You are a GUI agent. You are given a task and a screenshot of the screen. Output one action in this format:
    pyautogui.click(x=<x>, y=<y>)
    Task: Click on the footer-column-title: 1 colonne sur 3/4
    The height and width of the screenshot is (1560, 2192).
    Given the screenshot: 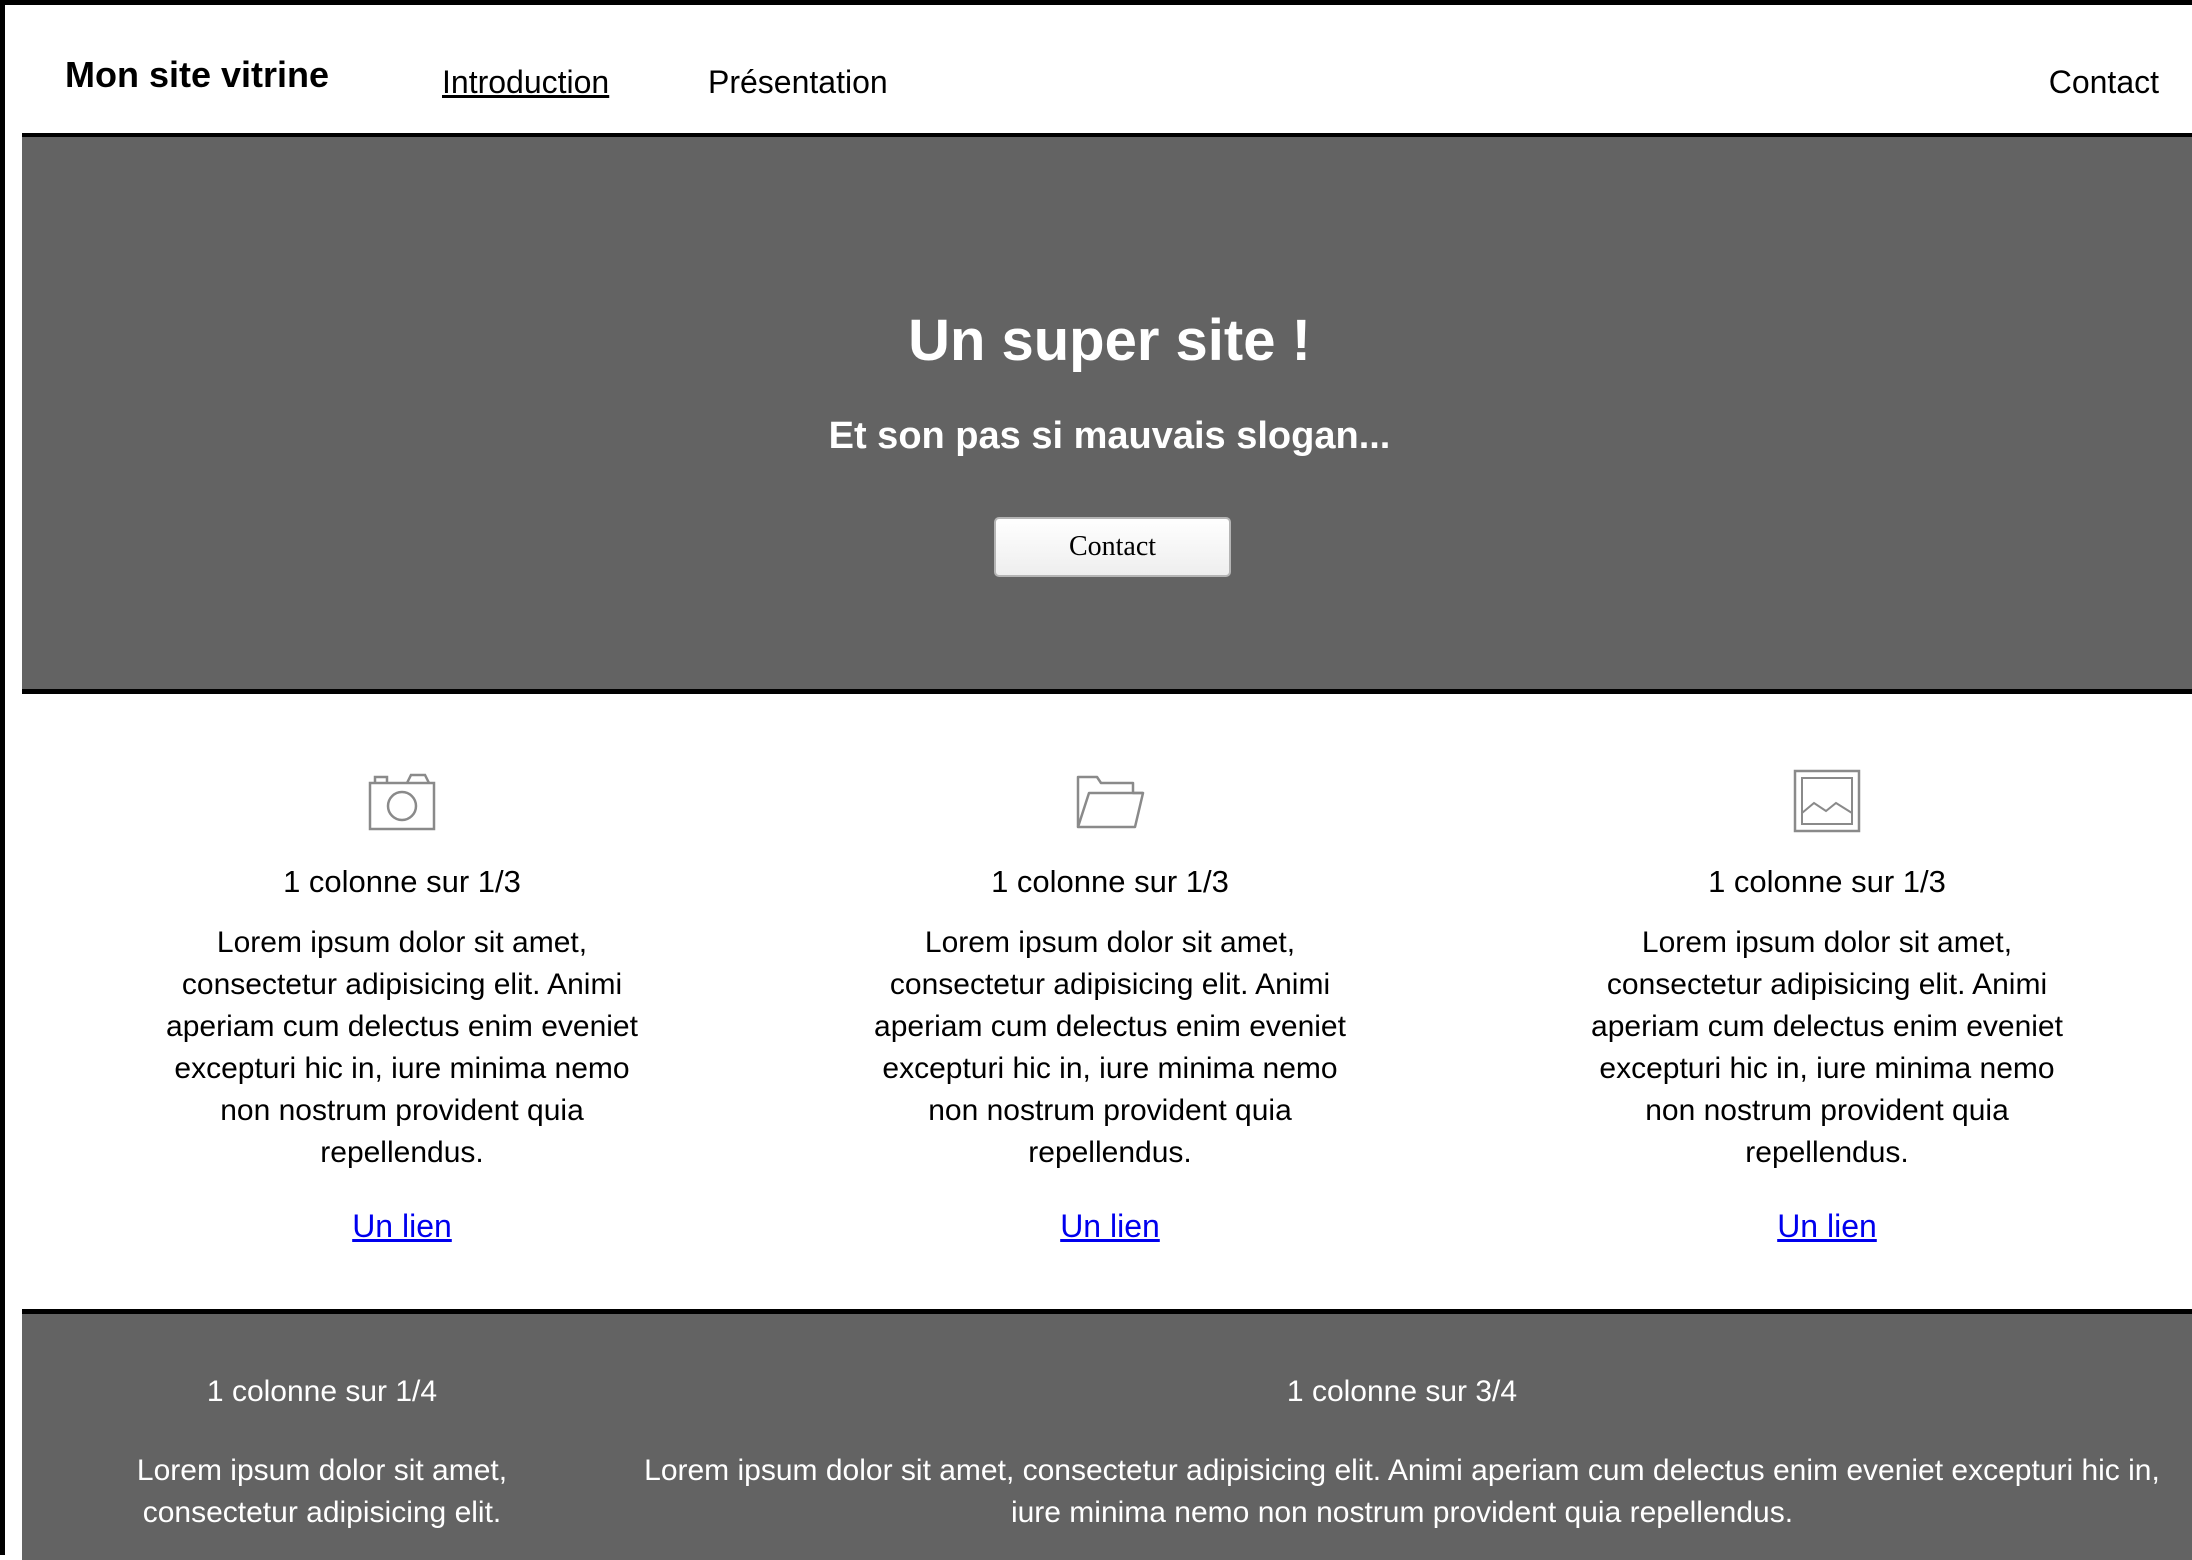 What is the action you would take?
    pyautogui.click(x=1402, y=1391)
    